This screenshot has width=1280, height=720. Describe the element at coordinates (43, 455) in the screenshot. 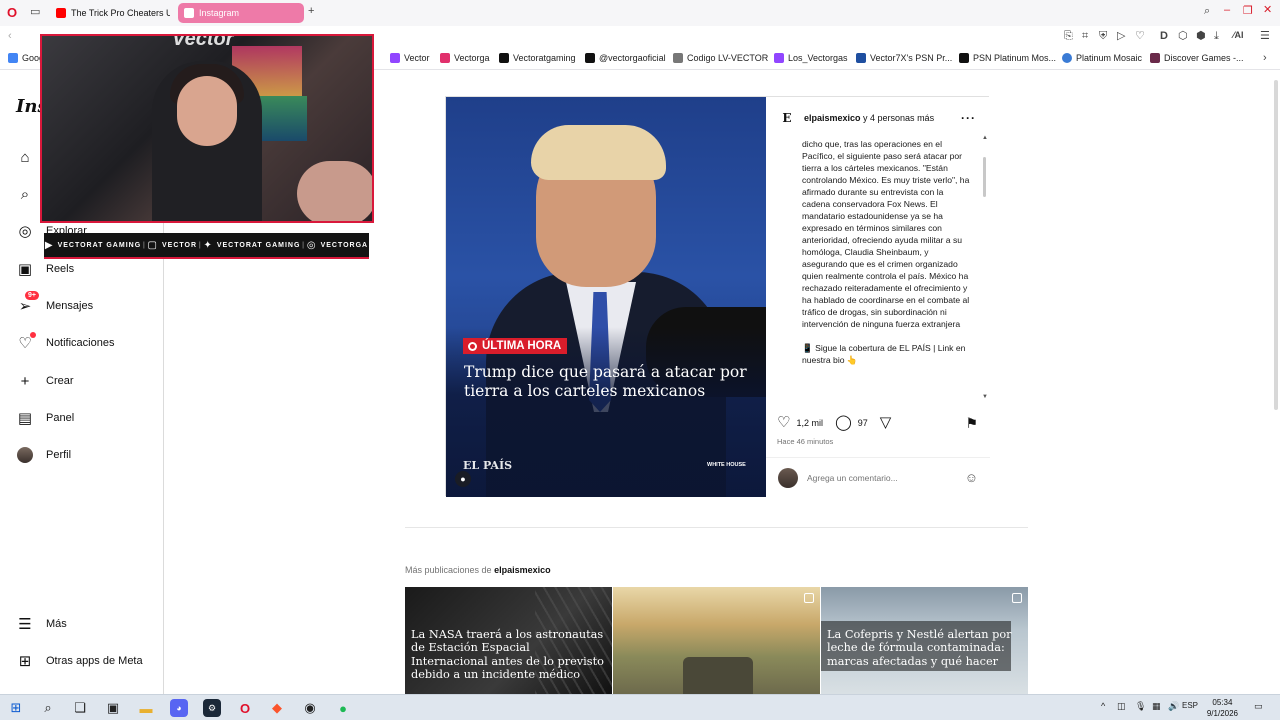

I see `sidebar-item-profile: Perfil` at that location.